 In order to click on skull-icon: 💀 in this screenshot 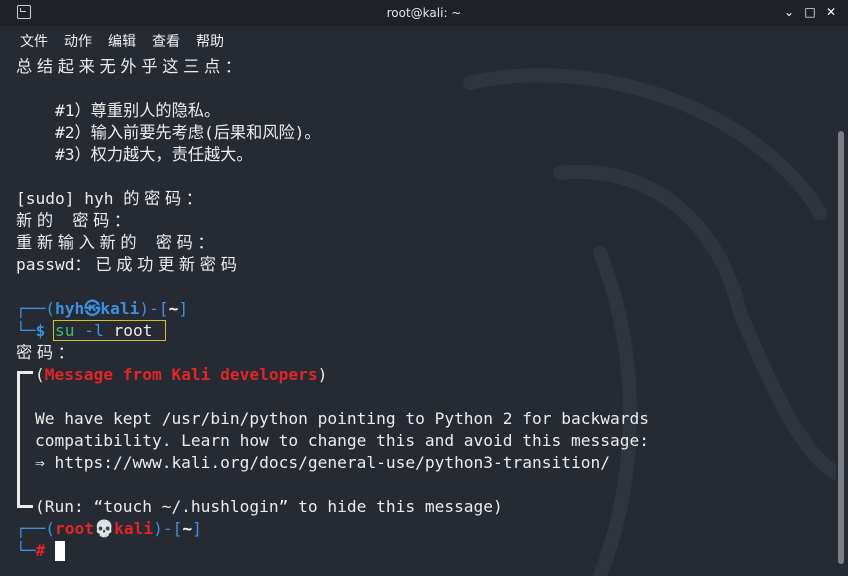, I will do `click(104, 528)`.